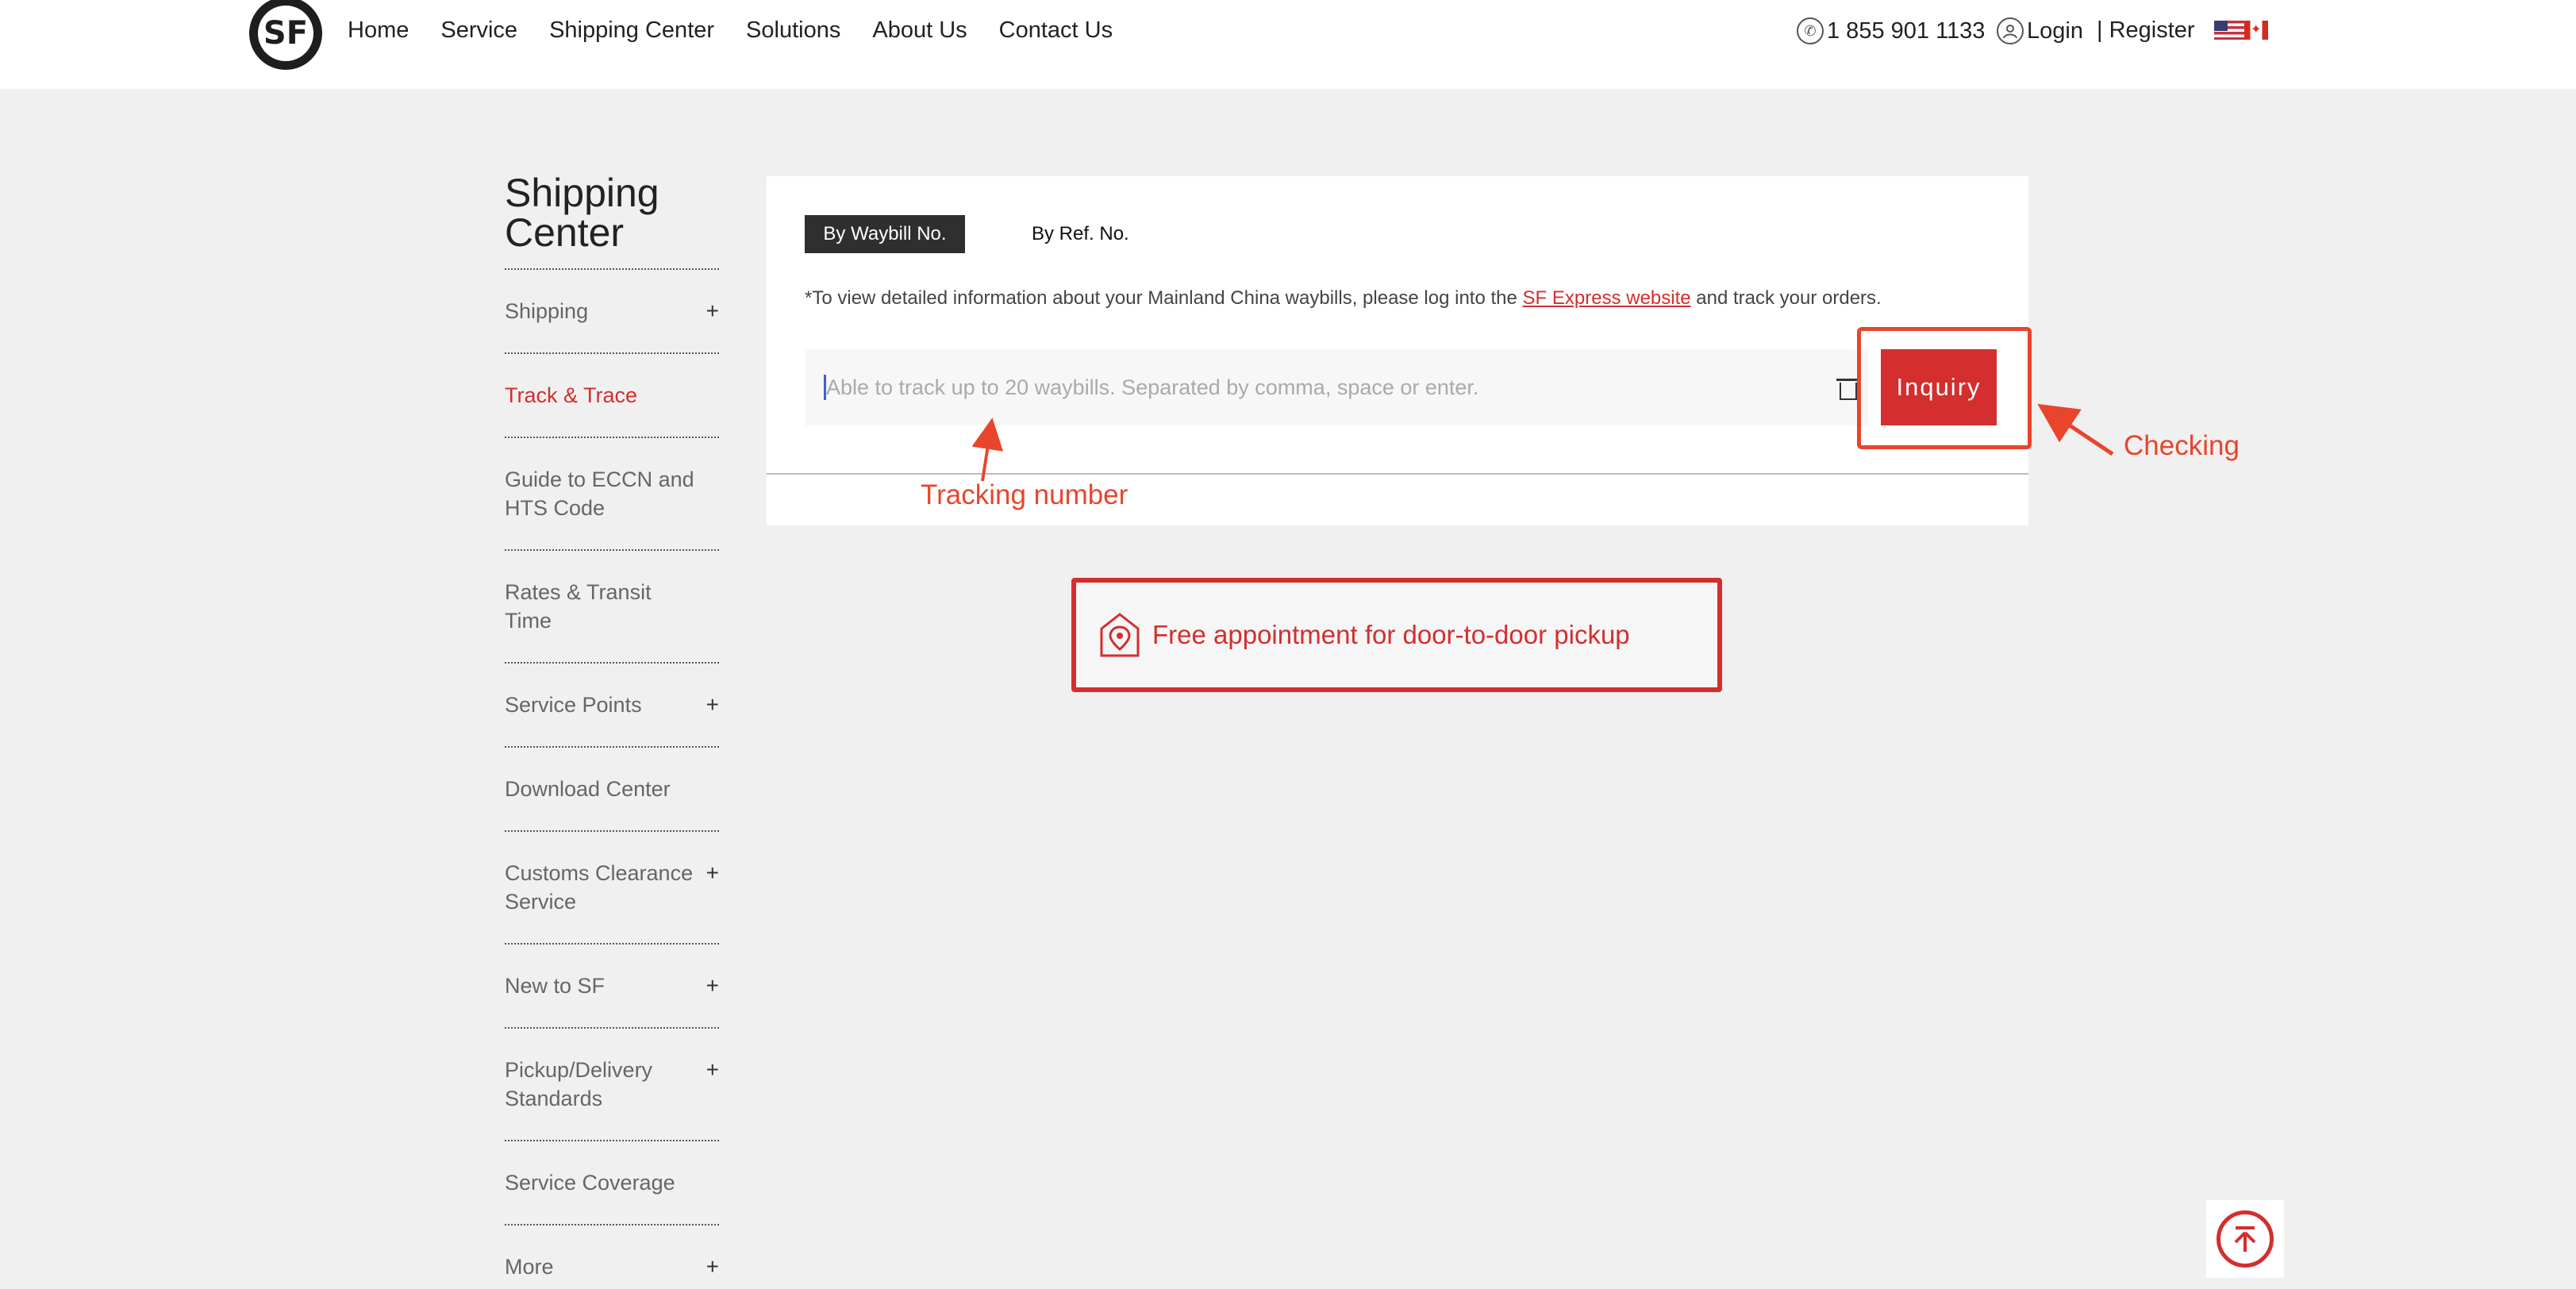 The width and height of the screenshot is (2576, 1289). I want to click on arrow-to-inquiry, so click(2075, 430).